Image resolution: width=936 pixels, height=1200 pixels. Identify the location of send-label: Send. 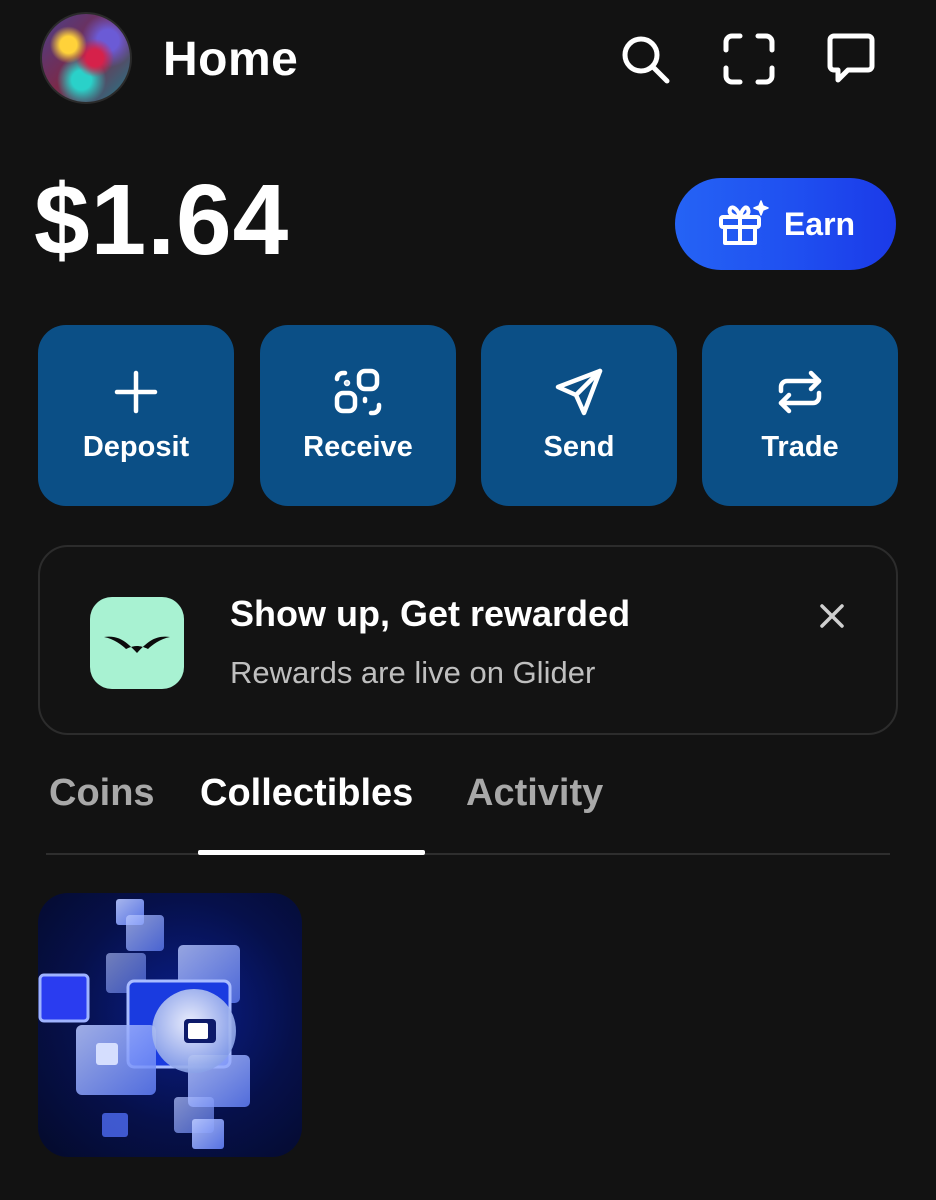
(579, 447).